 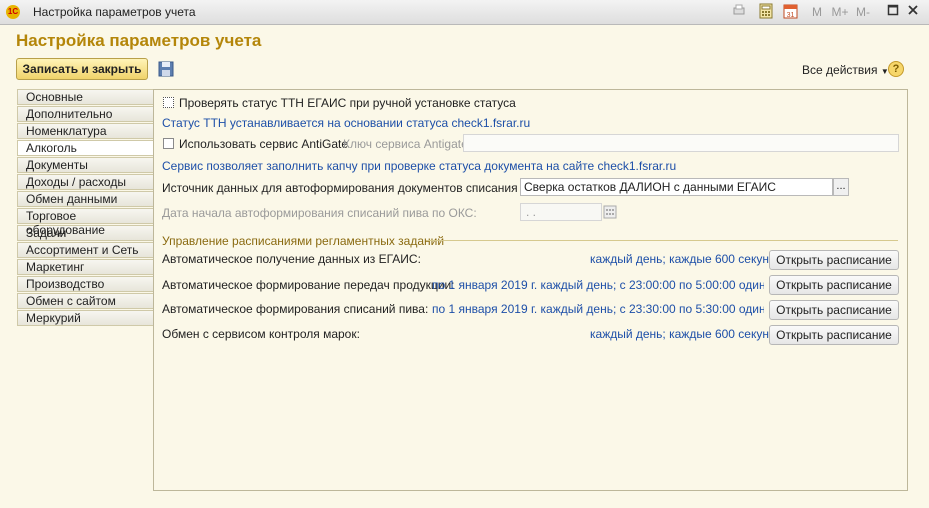 I want to click on section-divider, so click(x=662, y=240).